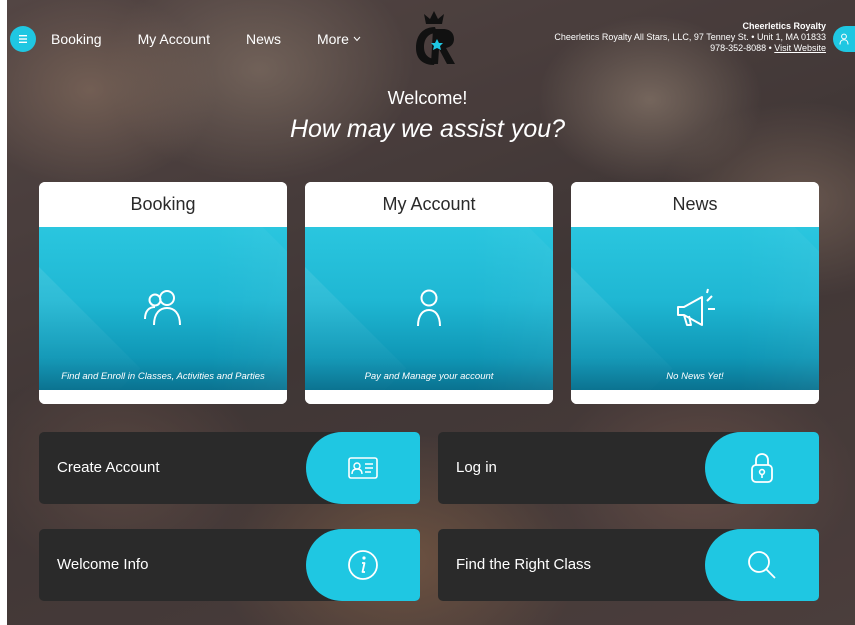  What do you see at coordinates (434, 38) in the screenshot?
I see `brand-logo` at bounding box center [434, 38].